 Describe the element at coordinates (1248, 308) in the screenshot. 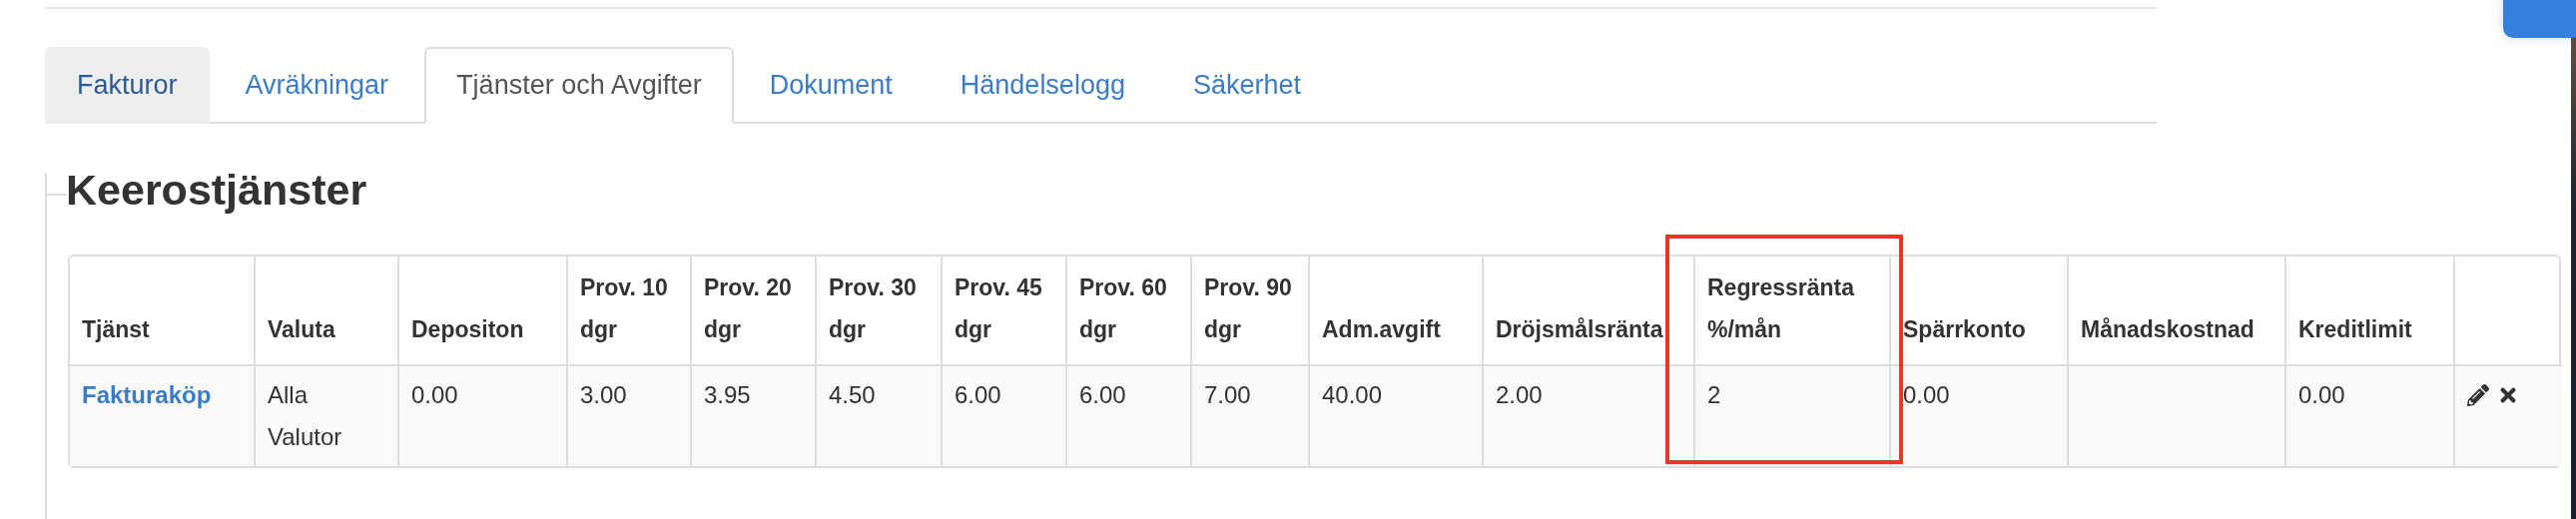

I see `column-header: Prov. 90 dgr` at that location.